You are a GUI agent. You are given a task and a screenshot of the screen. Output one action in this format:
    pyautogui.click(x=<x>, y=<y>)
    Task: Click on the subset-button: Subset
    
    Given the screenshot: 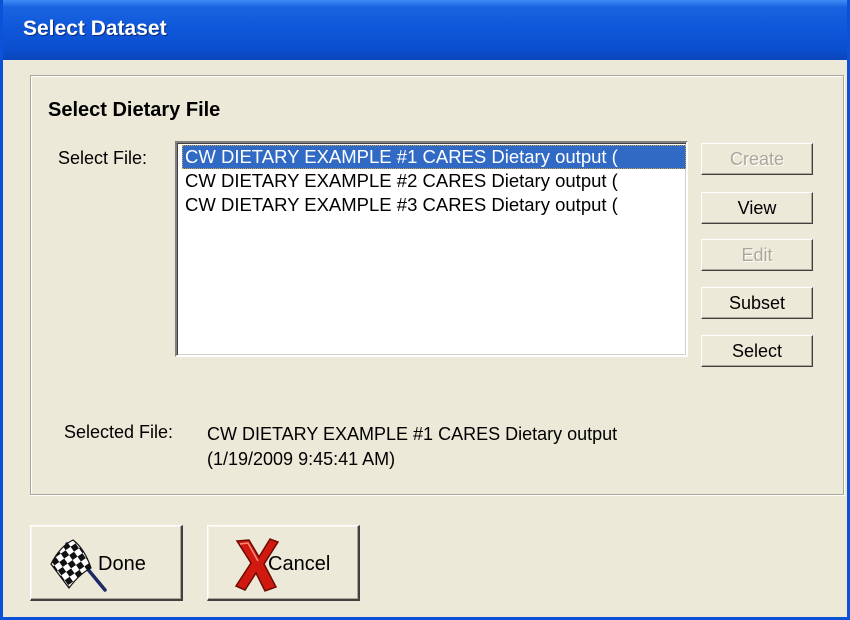 What is the action you would take?
    pyautogui.click(x=757, y=303)
    